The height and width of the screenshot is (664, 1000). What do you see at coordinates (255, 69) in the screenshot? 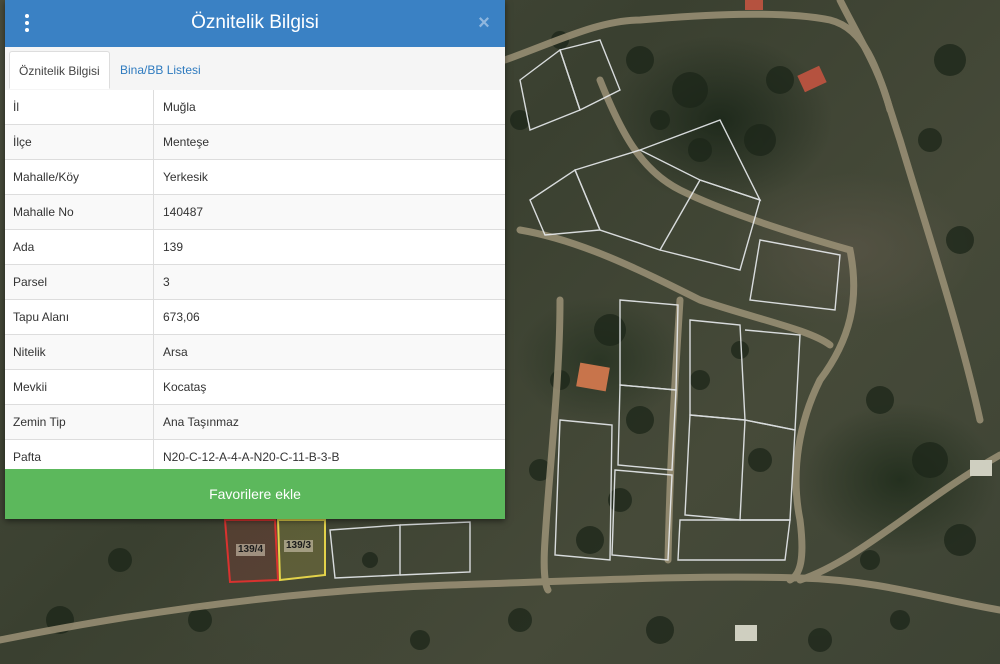
I see `panel-tabs: Öznitelik Bilgisi Bina/BB Listesi` at bounding box center [255, 69].